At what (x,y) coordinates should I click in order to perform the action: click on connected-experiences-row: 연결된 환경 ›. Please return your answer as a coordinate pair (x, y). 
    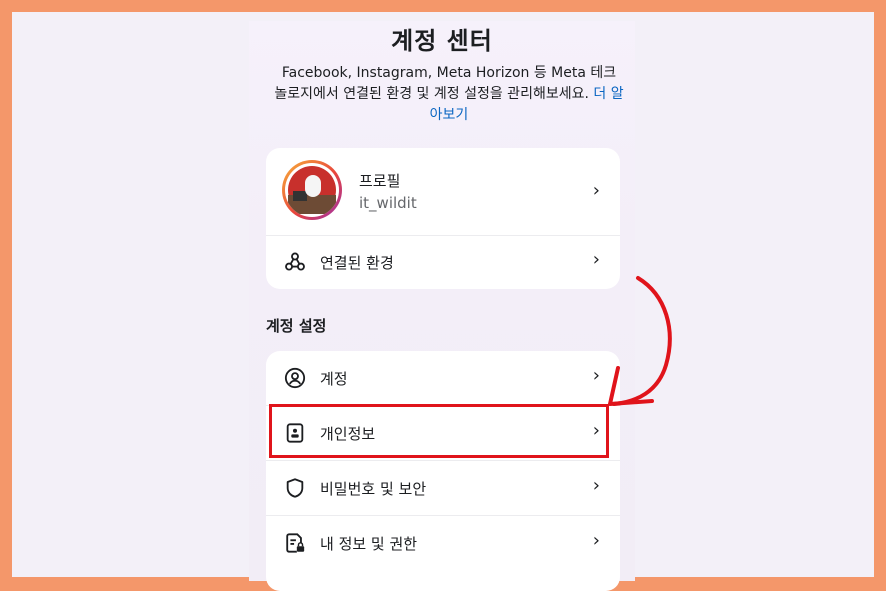
    Looking at the image, I should click on (443, 262).